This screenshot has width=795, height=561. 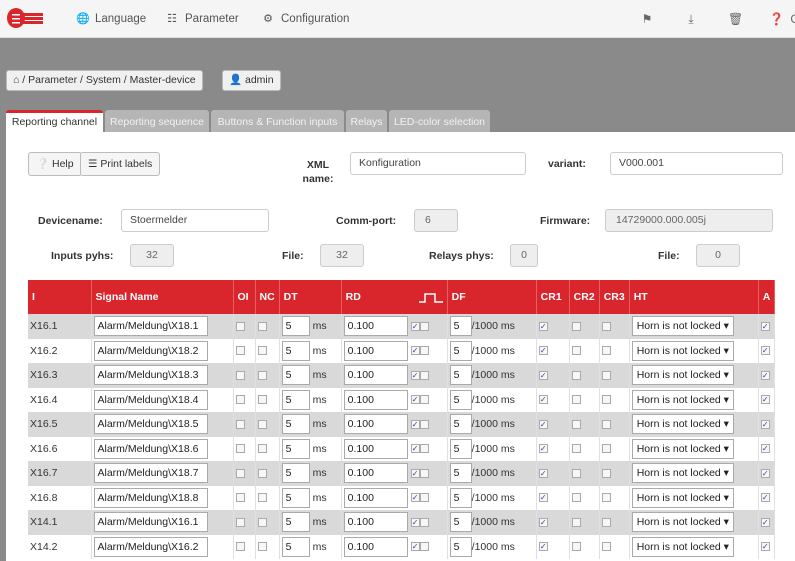 What do you see at coordinates (150, 326) in the screenshot?
I see `signal-name-input: Alarm/Meldung\X18.1` at bounding box center [150, 326].